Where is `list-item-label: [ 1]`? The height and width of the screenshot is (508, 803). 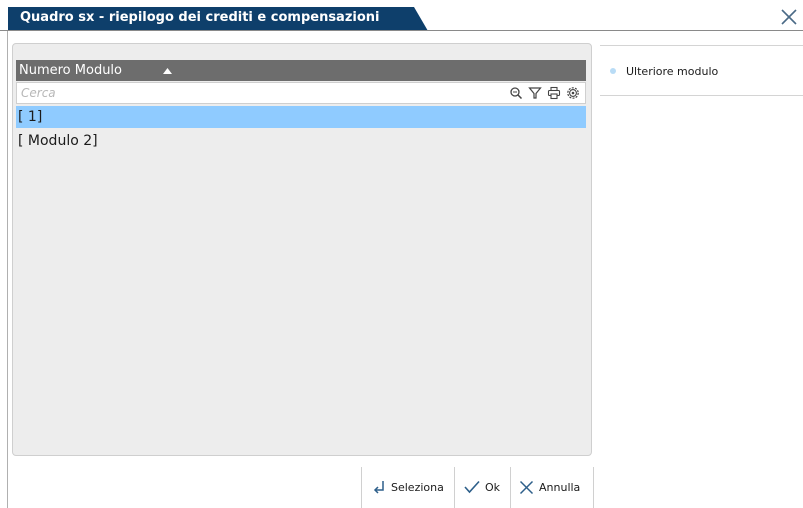 list-item-label: [ 1] is located at coordinates (30, 117).